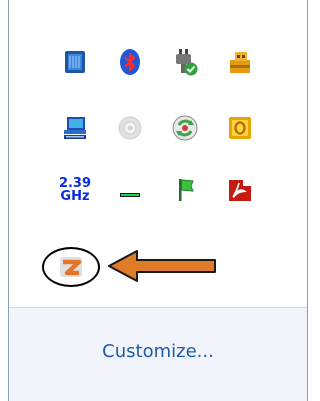 The width and height of the screenshot is (320, 401). What do you see at coordinates (130, 62) in the screenshot?
I see `bluetooth-icon` at bounding box center [130, 62].